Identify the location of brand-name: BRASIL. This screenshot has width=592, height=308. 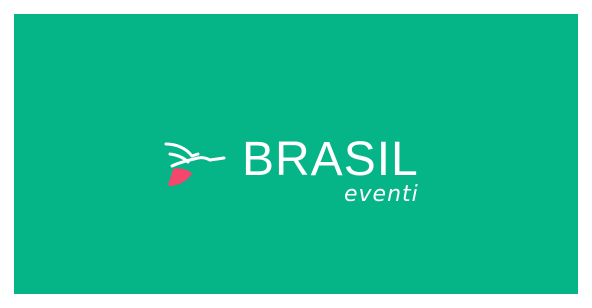
(330, 159).